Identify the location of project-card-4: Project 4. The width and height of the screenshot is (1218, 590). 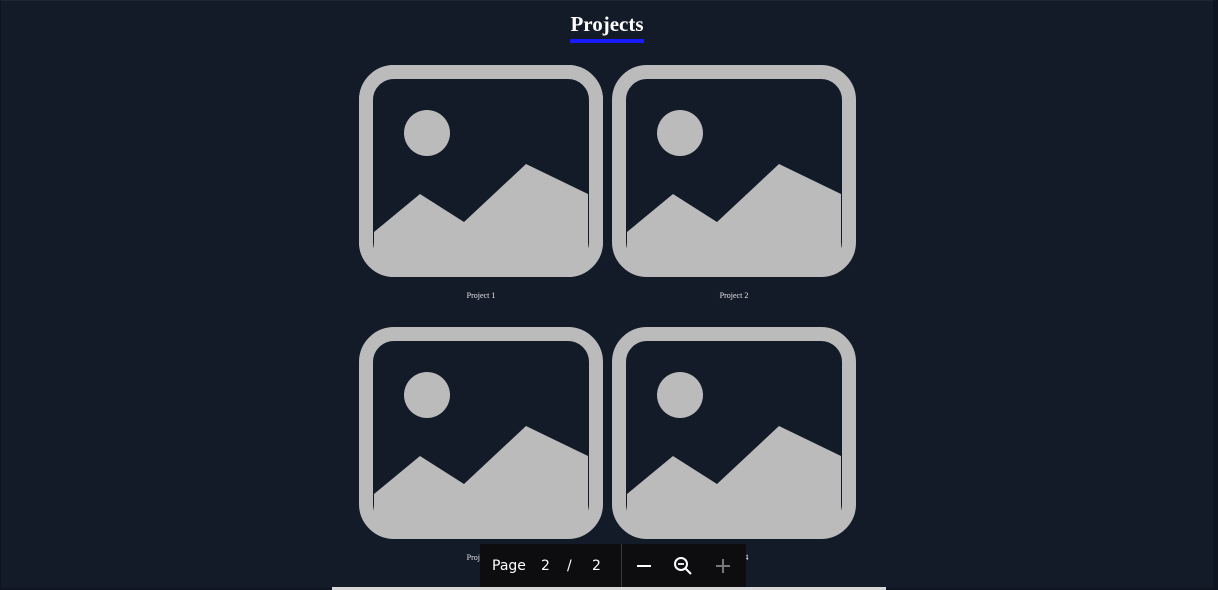
(734, 444).